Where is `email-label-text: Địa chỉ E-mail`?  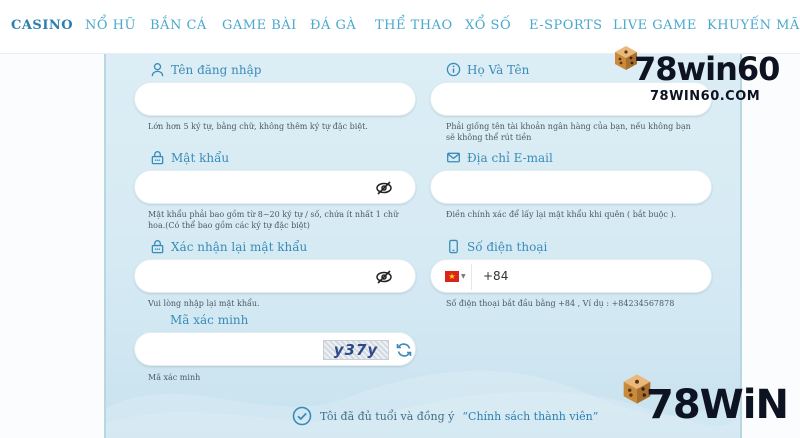 email-label-text: Địa chỉ E-mail is located at coordinates (510, 157).